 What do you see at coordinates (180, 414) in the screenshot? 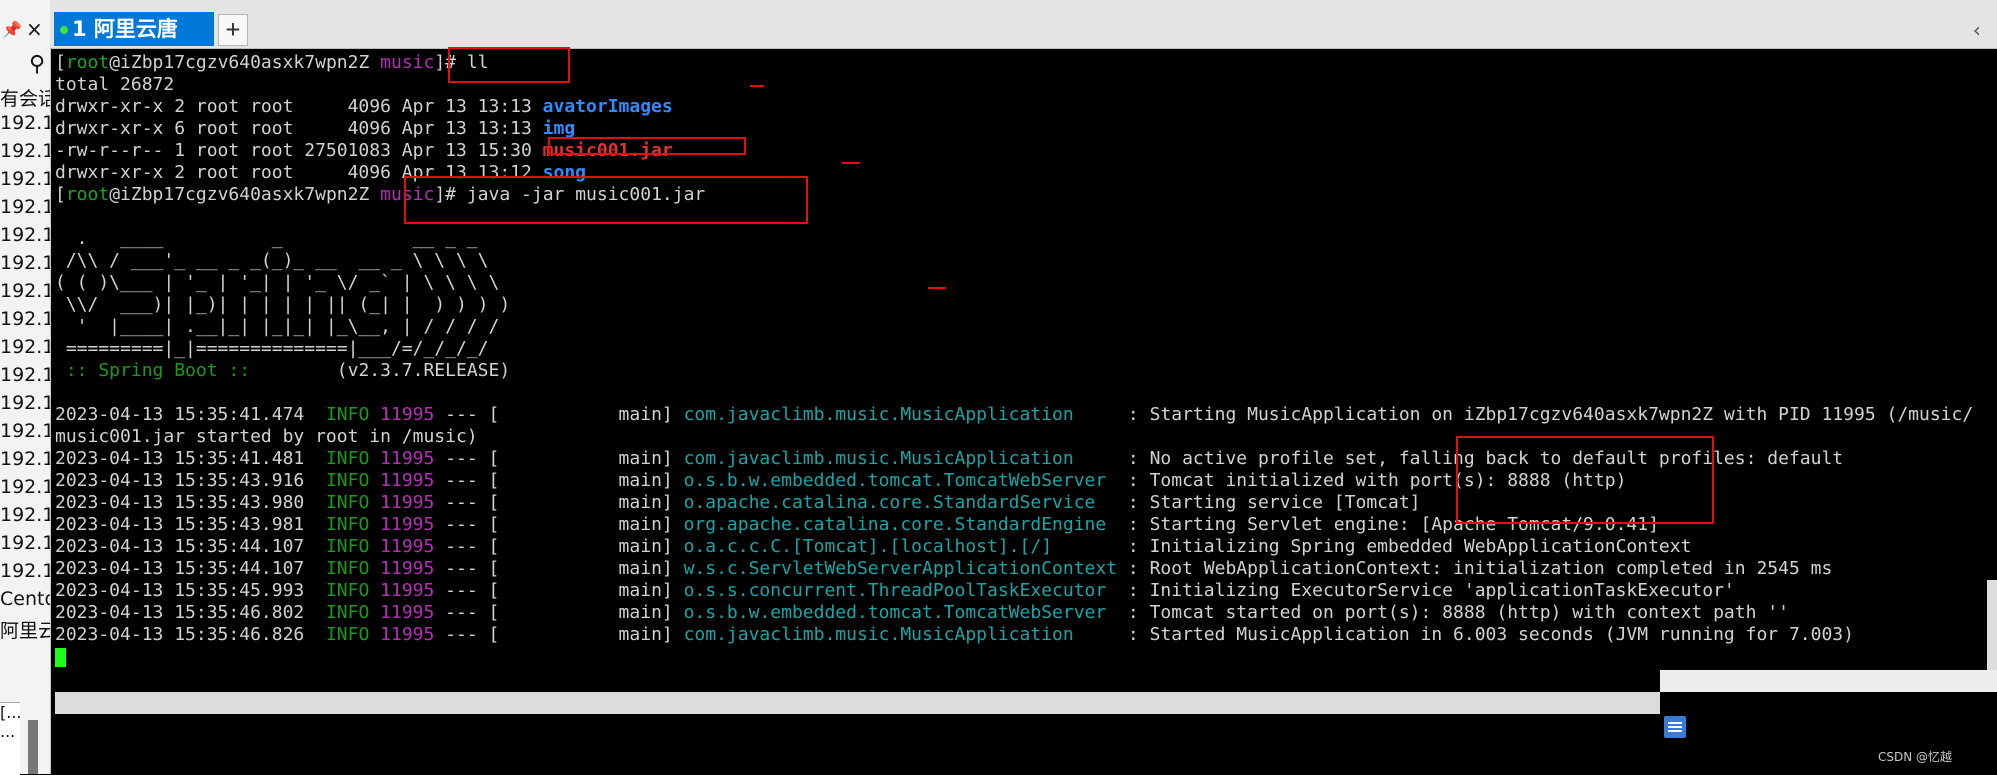
I see `log-timestamp: 2023-04-13 15:35:41.474` at bounding box center [180, 414].